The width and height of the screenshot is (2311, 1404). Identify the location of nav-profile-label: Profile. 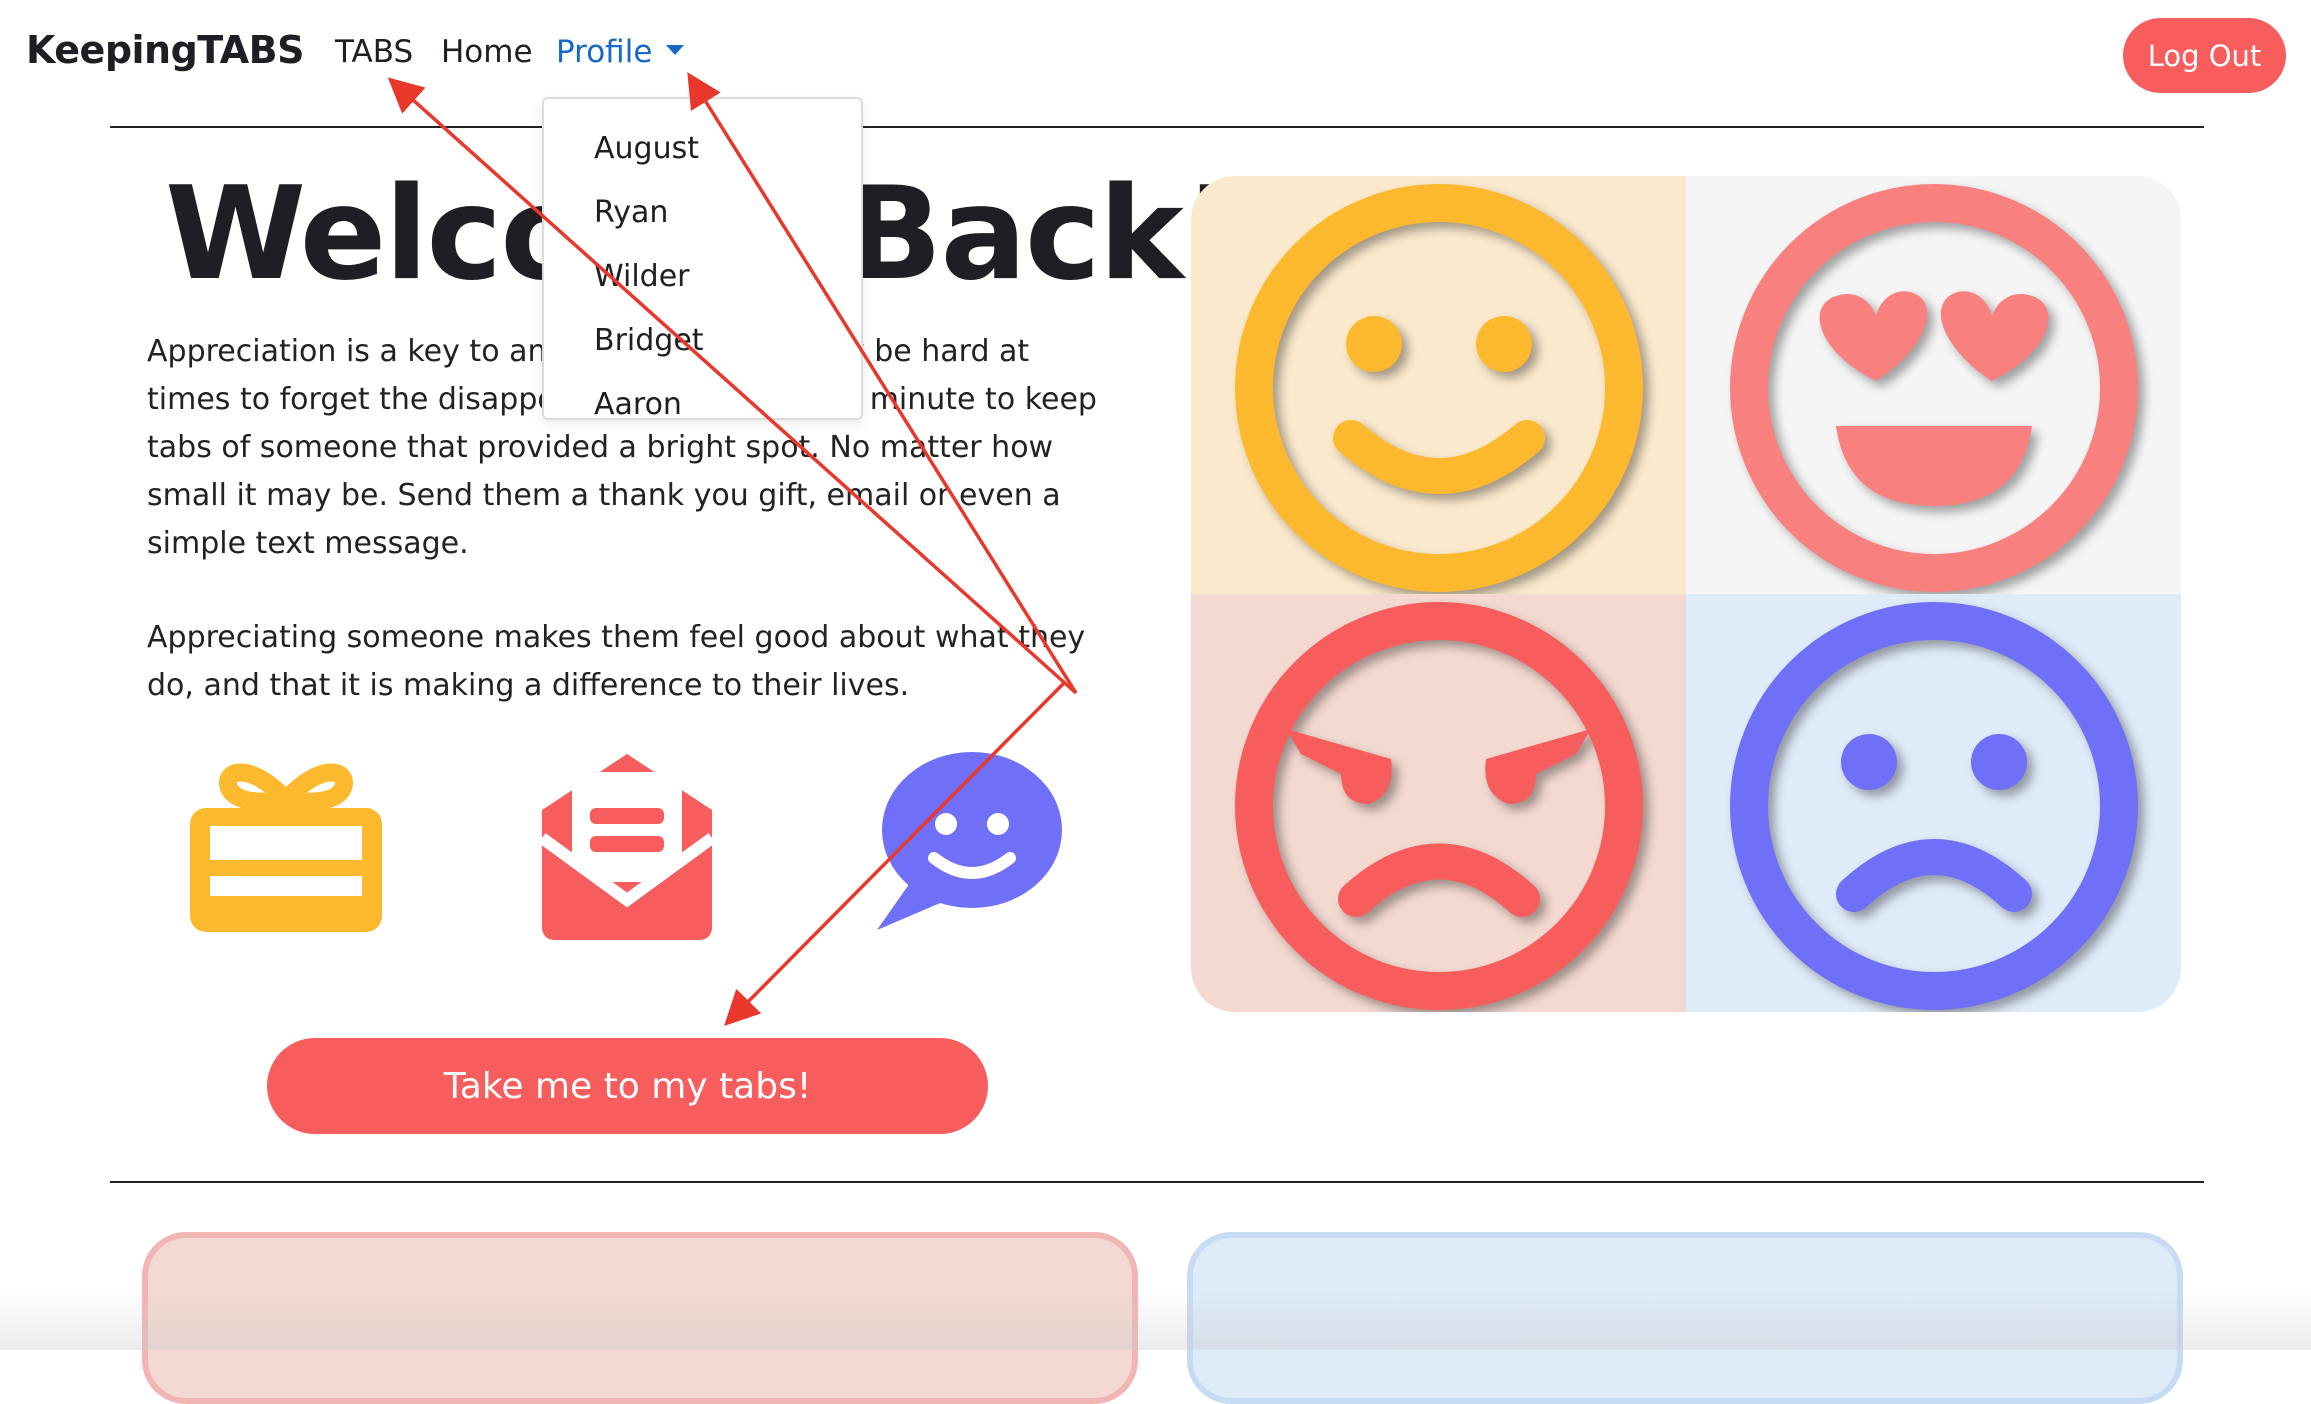
(604, 52).